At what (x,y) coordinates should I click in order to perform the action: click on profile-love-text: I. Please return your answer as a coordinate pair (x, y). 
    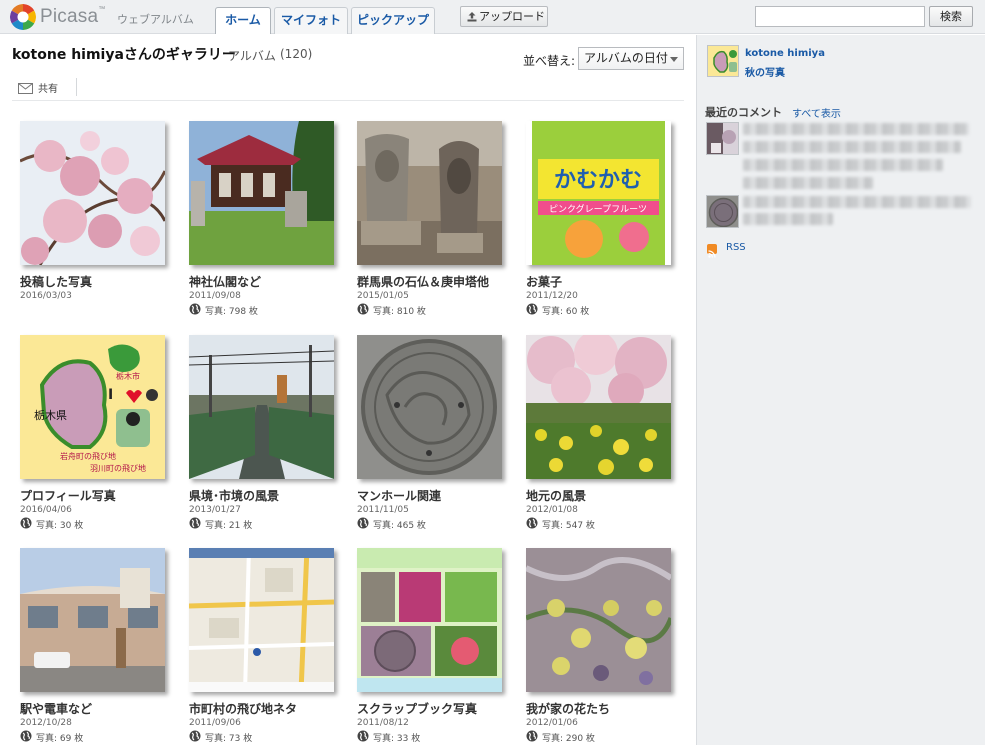
    Looking at the image, I should click on (110, 395).